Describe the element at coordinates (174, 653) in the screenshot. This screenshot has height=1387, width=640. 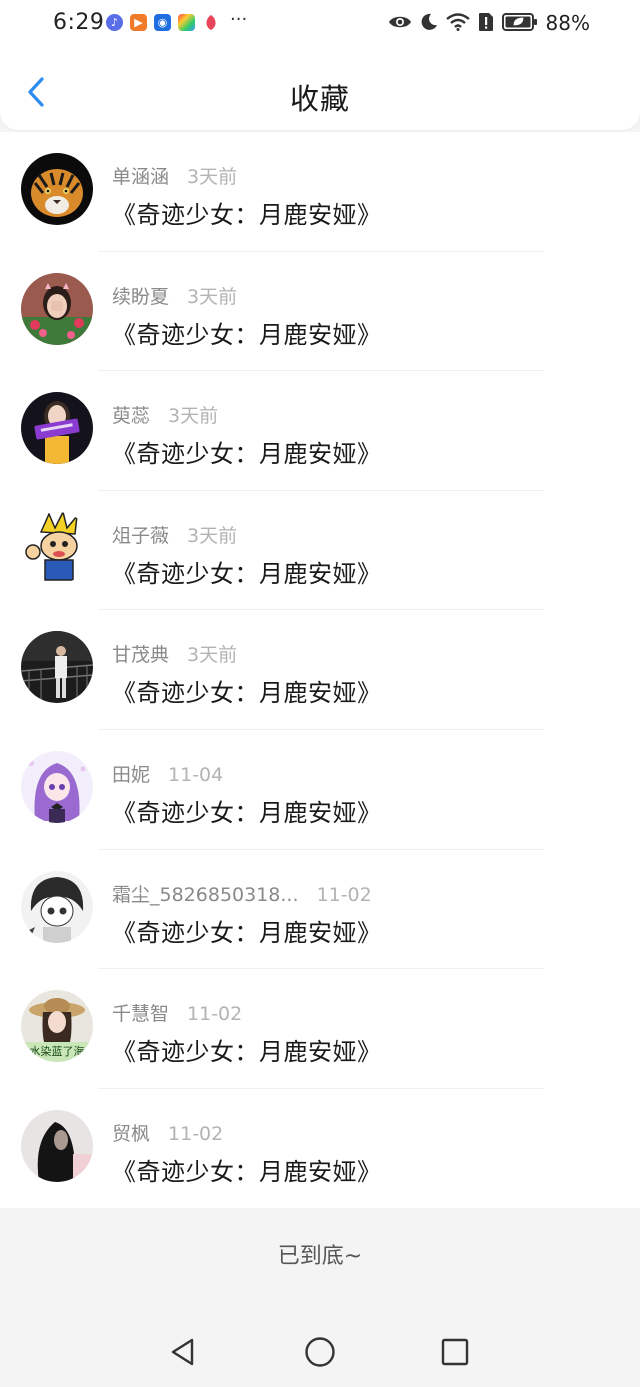
I see `item-meta: 甘茂典 3天前` at that location.